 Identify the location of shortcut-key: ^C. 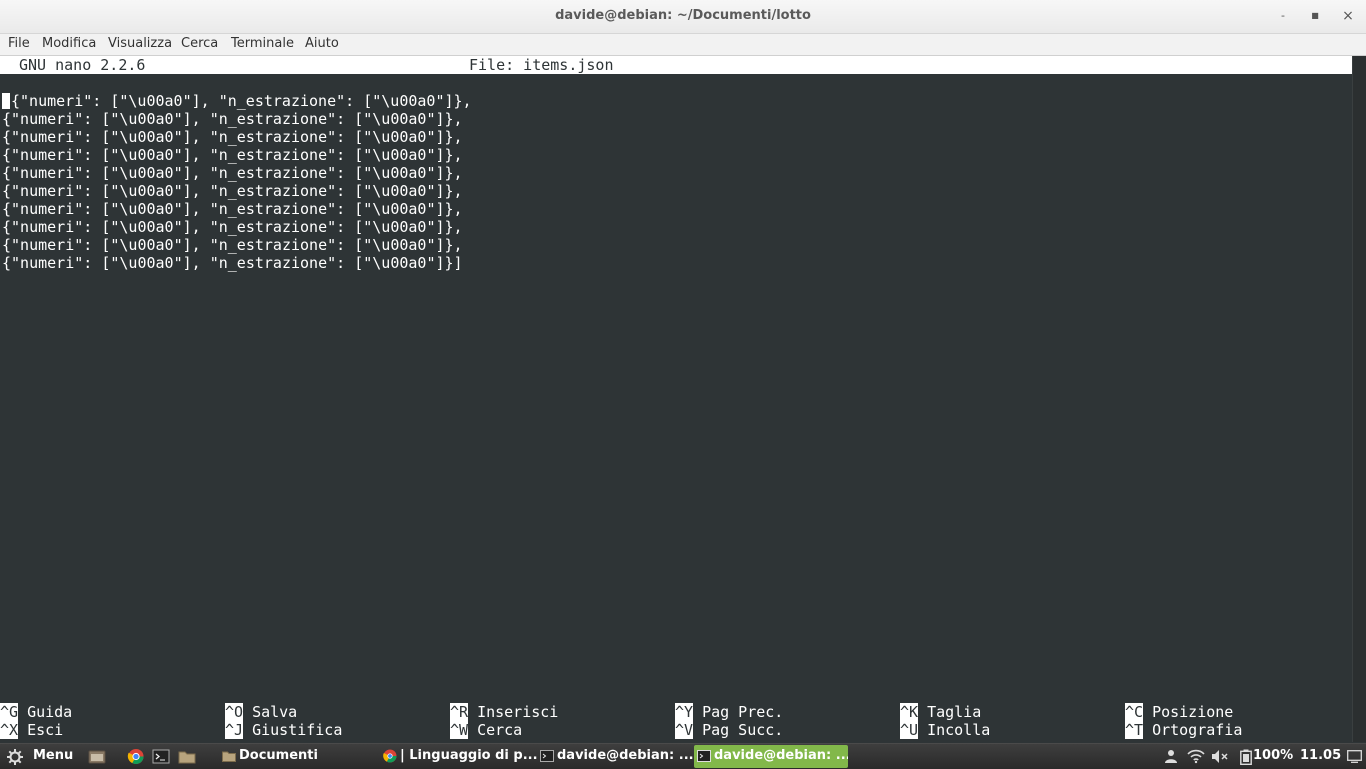
(1134, 712).